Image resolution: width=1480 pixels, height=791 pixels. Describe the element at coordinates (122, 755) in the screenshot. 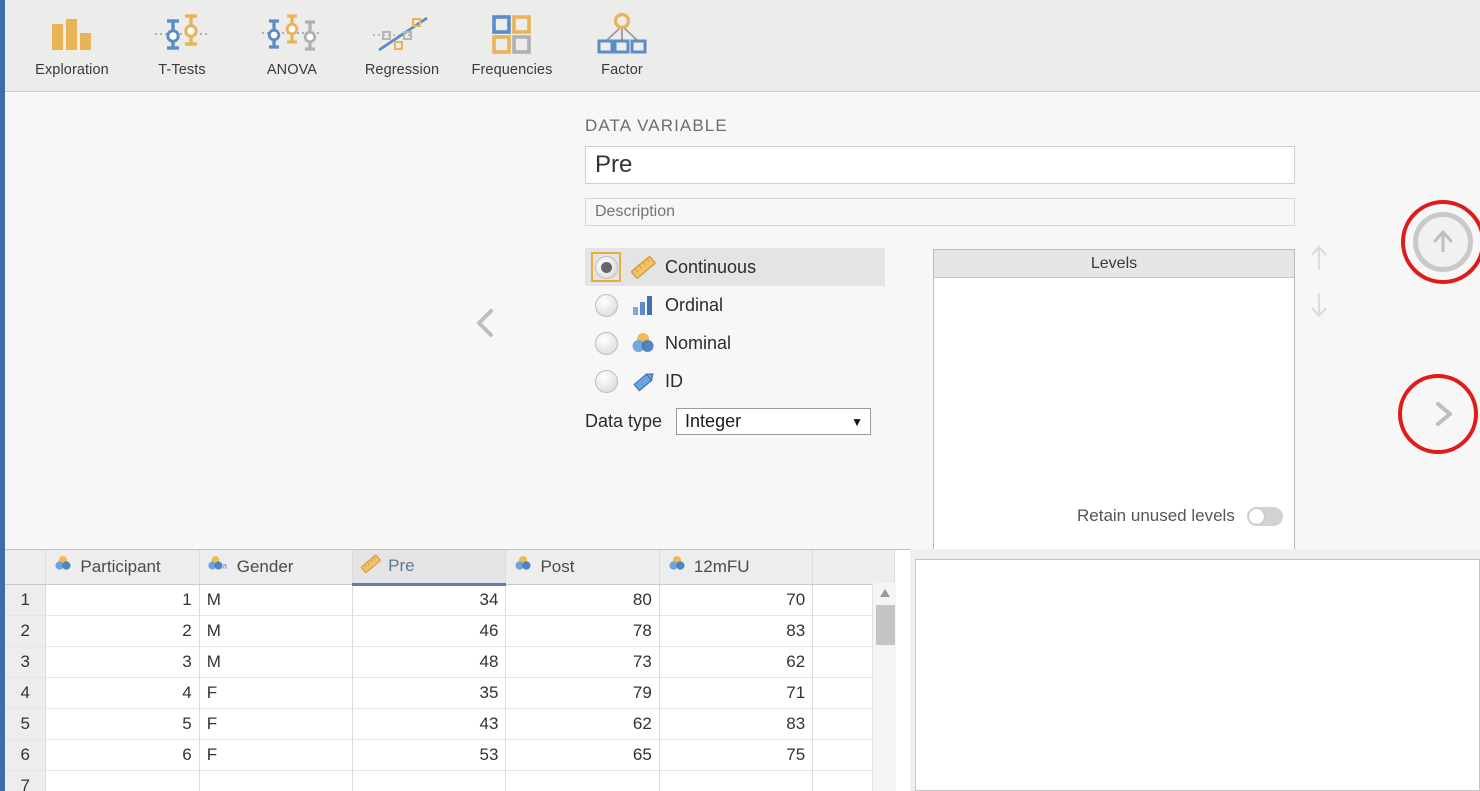

I see `cell-participant: 6` at that location.